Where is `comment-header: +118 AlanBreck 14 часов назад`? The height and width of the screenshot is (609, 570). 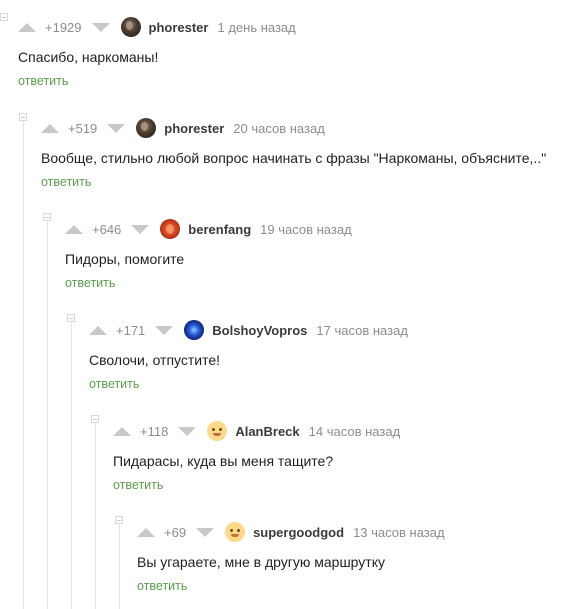
comment-header: +118 AlanBreck 14 часов назад is located at coordinates (256, 431).